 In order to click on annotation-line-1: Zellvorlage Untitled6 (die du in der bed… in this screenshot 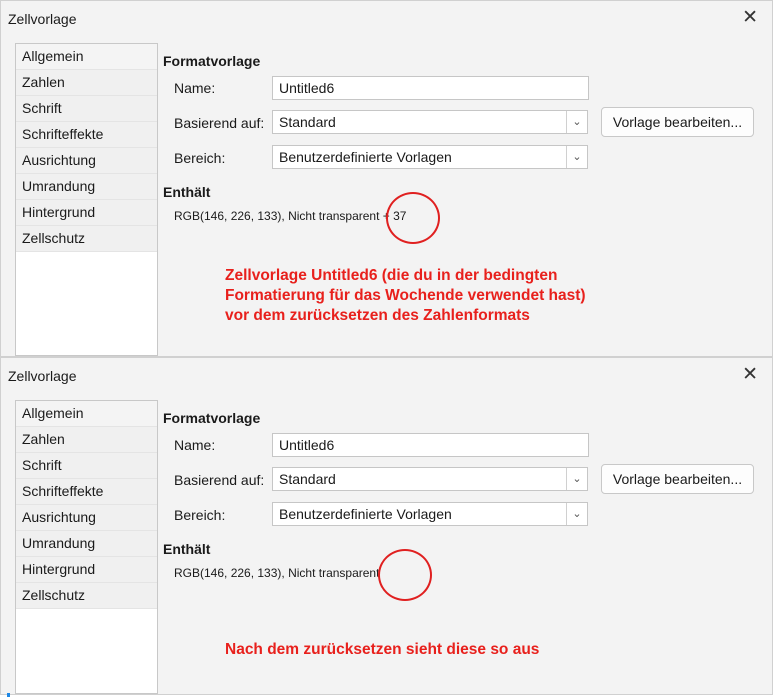, I will do `click(391, 275)`.